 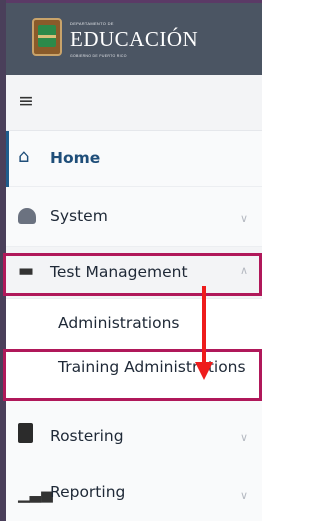 What do you see at coordinates (47, 37) in the screenshot?
I see `seal-icon` at bounding box center [47, 37].